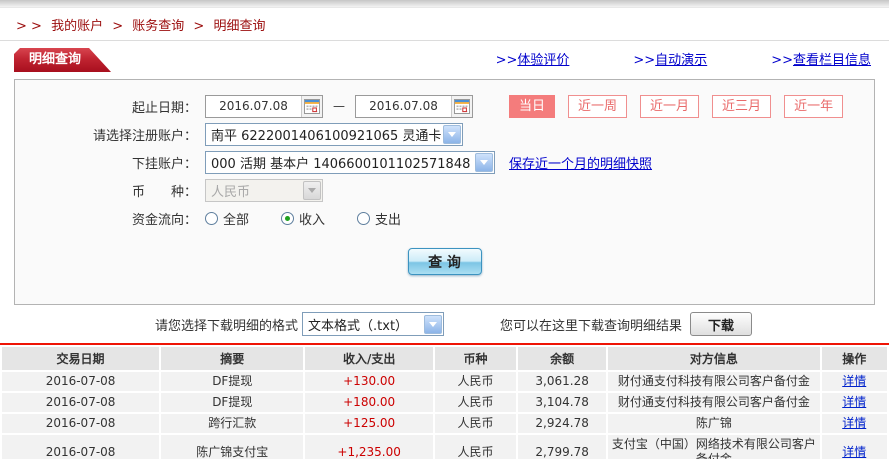 This screenshot has width=889, height=459. What do you see at coordinates (264, 190) in the screenshot?
I see `currency-select-disabled: 人民币` at bounding box center [264, 190].